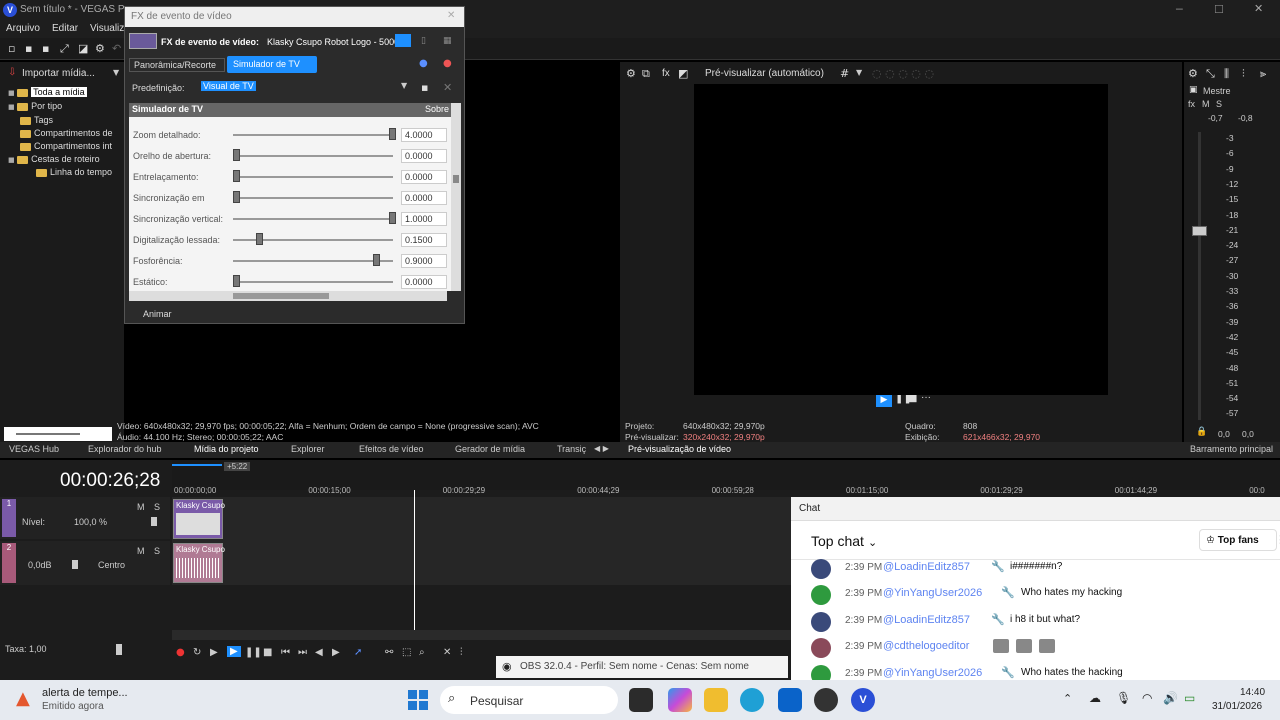 This screenshot has width=1280, height=720. I want to click on warning-icon: ▲, so click(23, 698).